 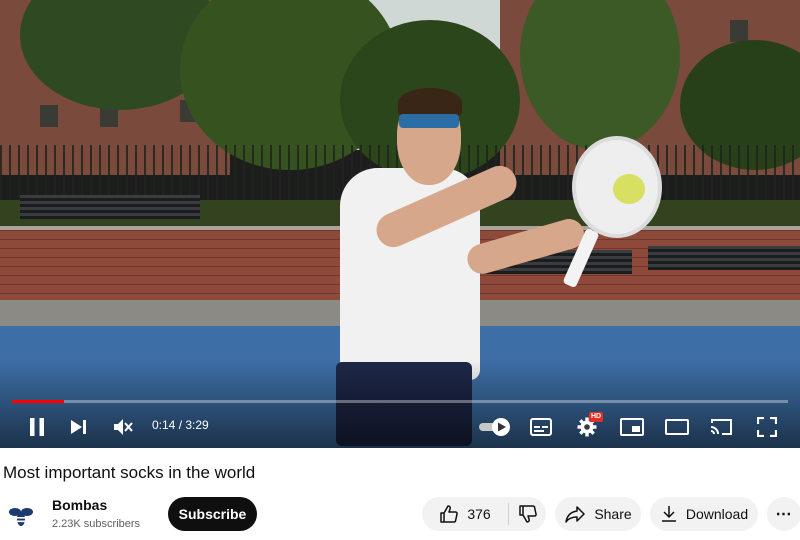 I want to click on download-label: Download, so click(x=717, y=514).